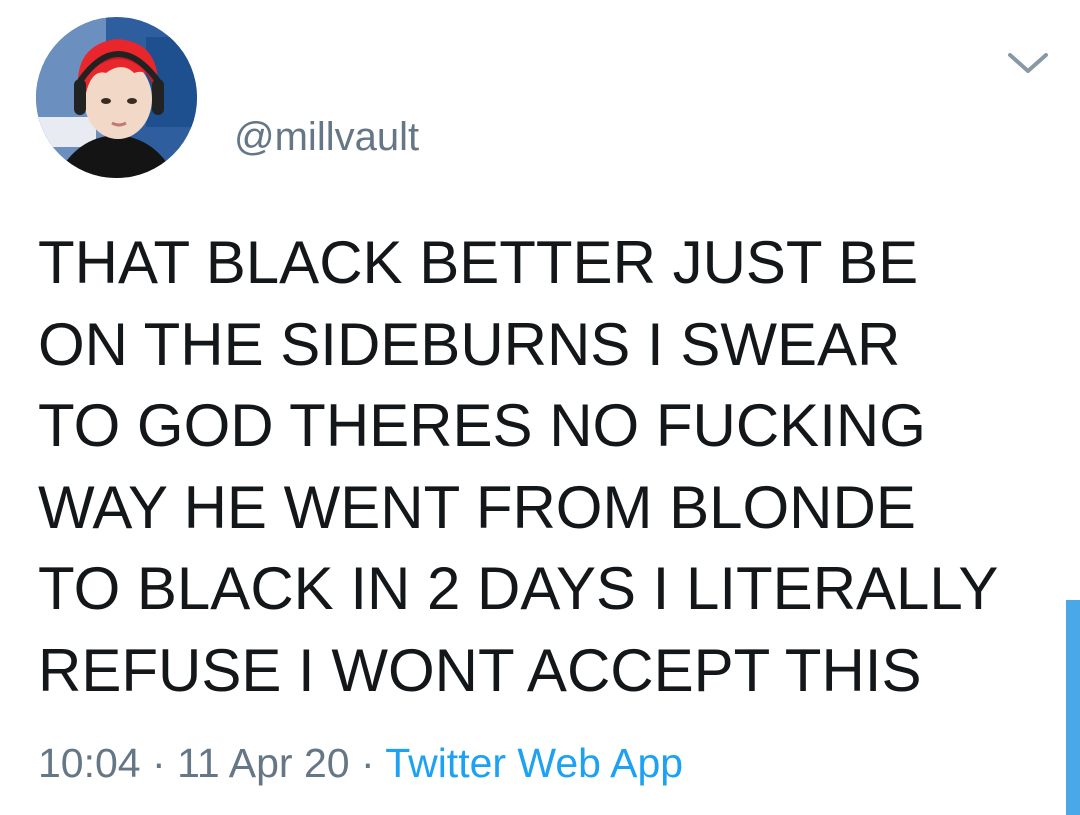  What do you see at coordinates (1028, 62) in the screenshot?
I see `chevron-down-icon` at bounding box center [1028, 62].